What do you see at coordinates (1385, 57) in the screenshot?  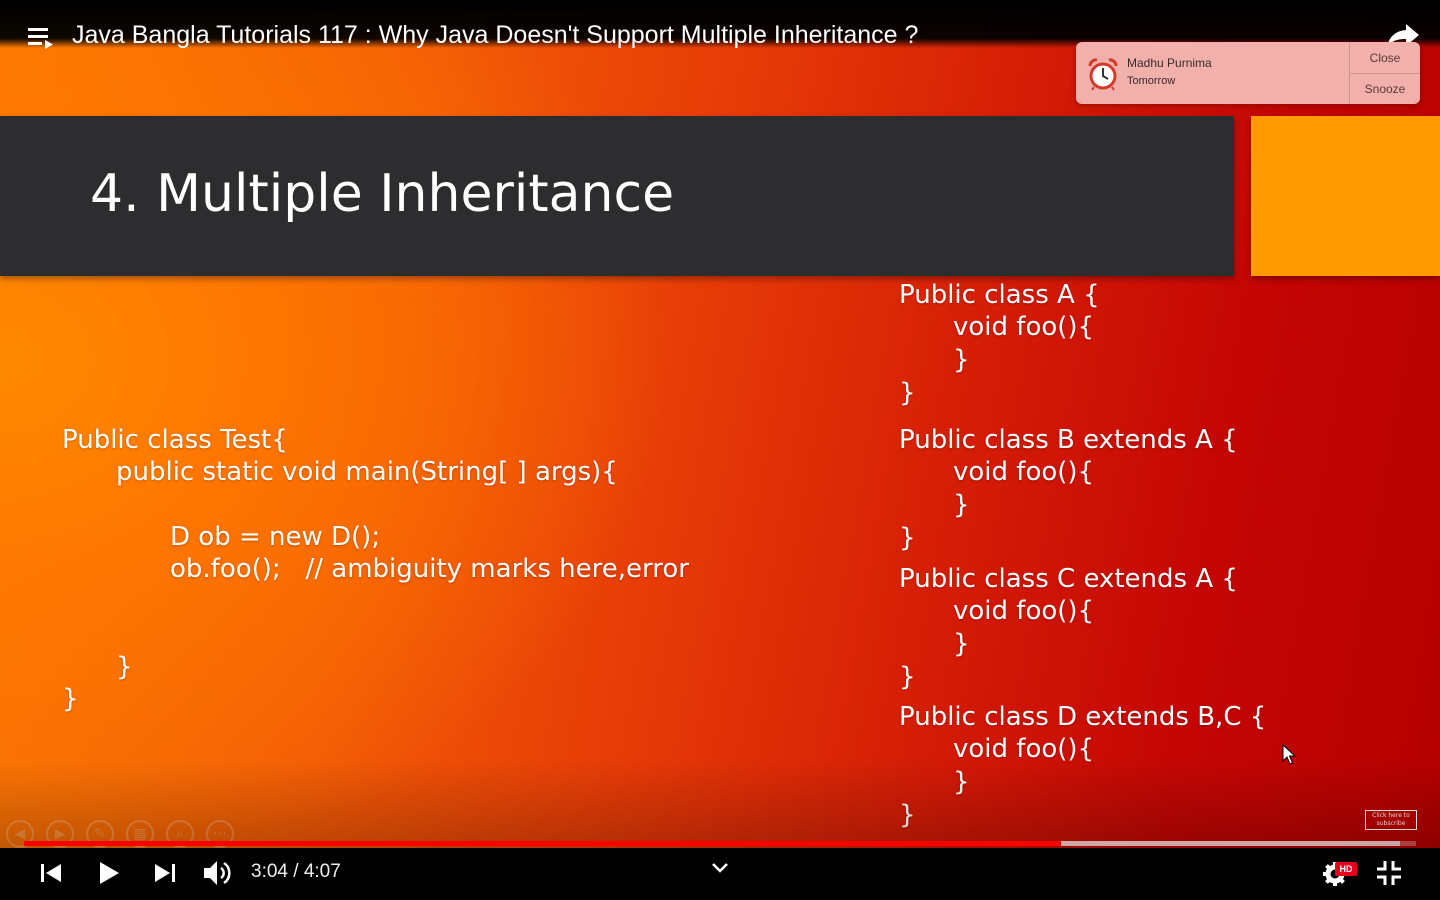 I see `close-button: Close` at bounding box center [1385, 57].